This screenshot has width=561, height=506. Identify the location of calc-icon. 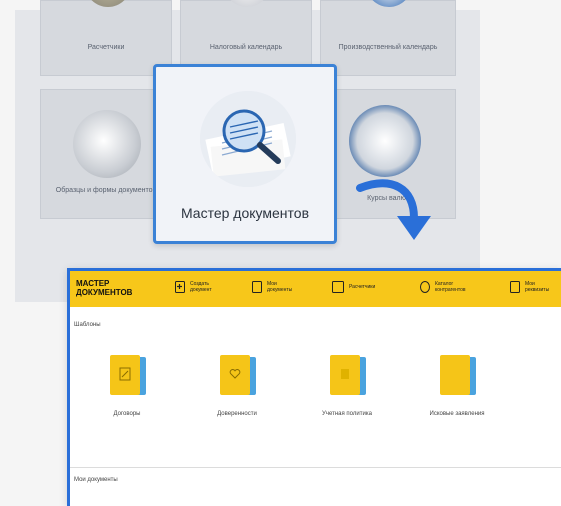
(338, 287).